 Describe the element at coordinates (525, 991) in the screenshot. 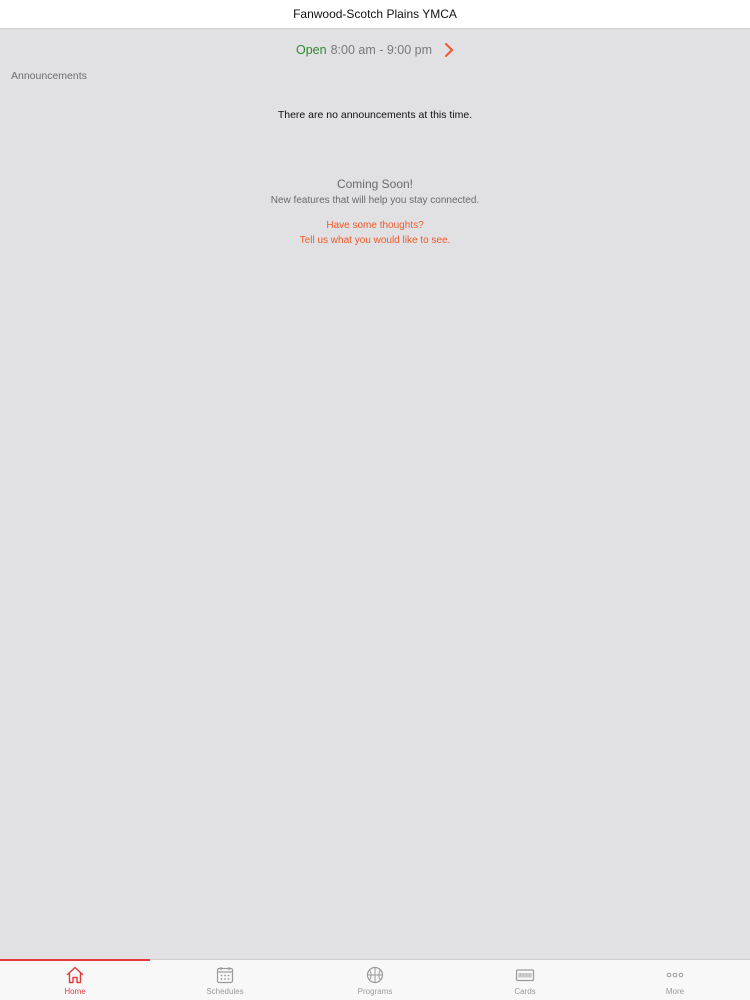

I see `tab-cards-label: Cards` at that location.